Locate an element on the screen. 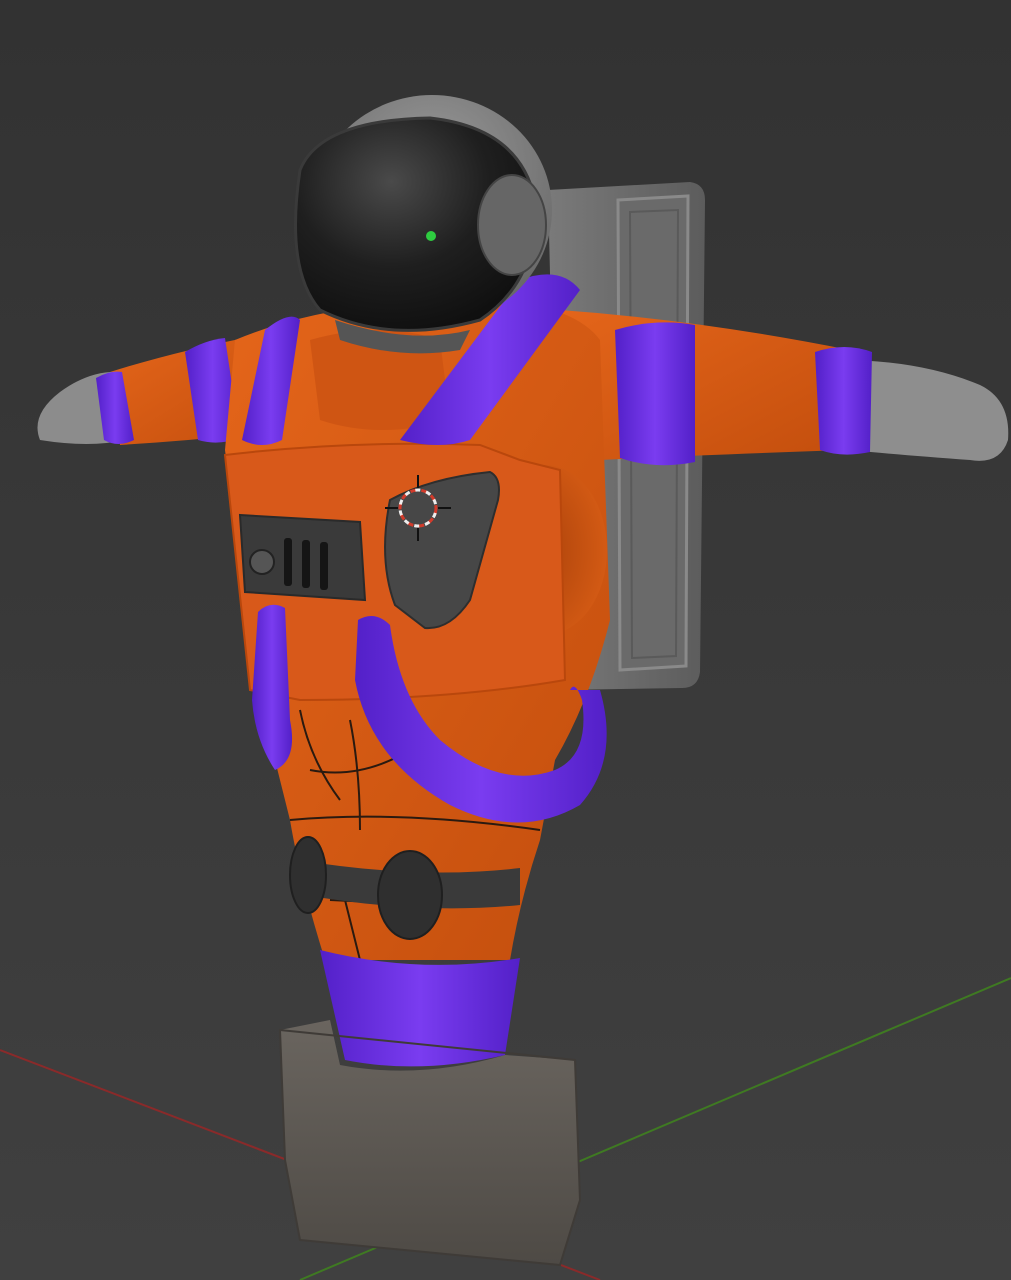 The width and height of the screenshot is (1011, 1280). chest-control-panel is located at coordinates (302, 557).